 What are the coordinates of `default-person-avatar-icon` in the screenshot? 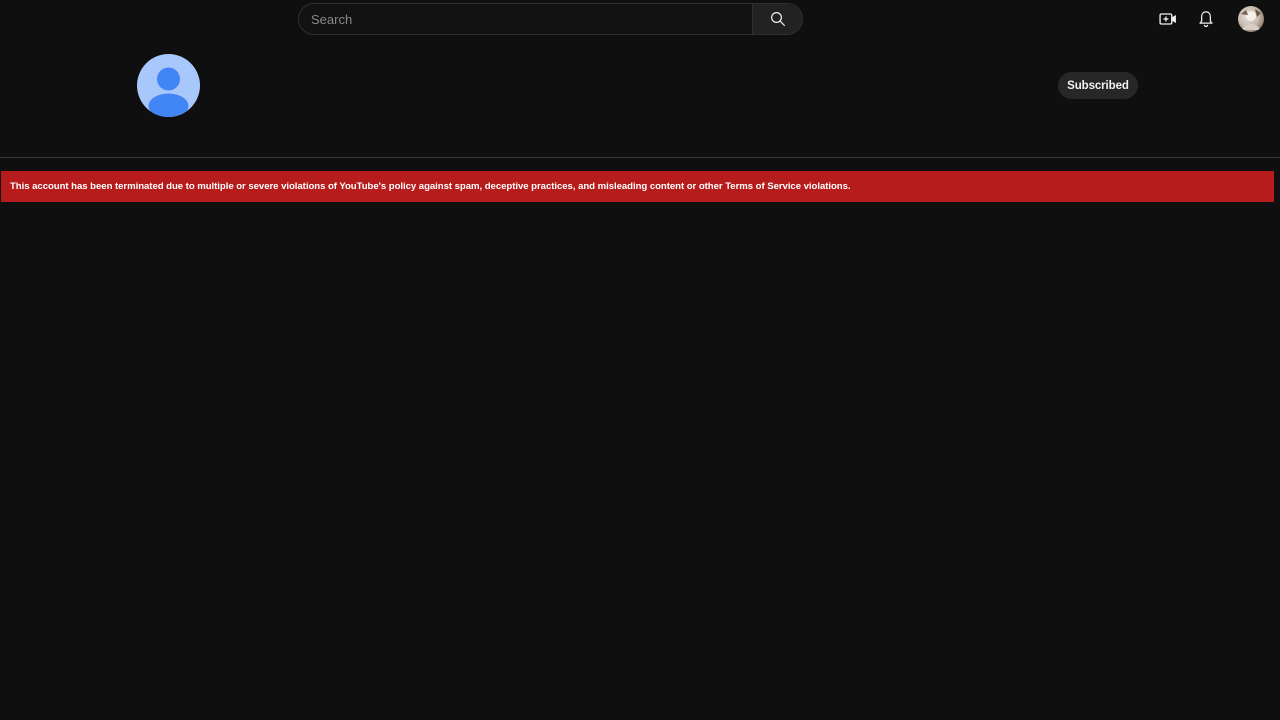 It's located at (168, 92).